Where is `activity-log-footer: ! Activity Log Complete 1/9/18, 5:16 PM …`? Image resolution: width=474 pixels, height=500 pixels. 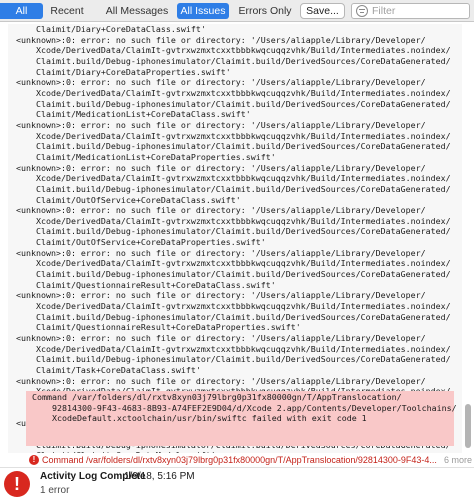 activity-log-footer: ! Activity Log Complete 1/9/18, 5:16 PM … is located at coordinates (237, 483).